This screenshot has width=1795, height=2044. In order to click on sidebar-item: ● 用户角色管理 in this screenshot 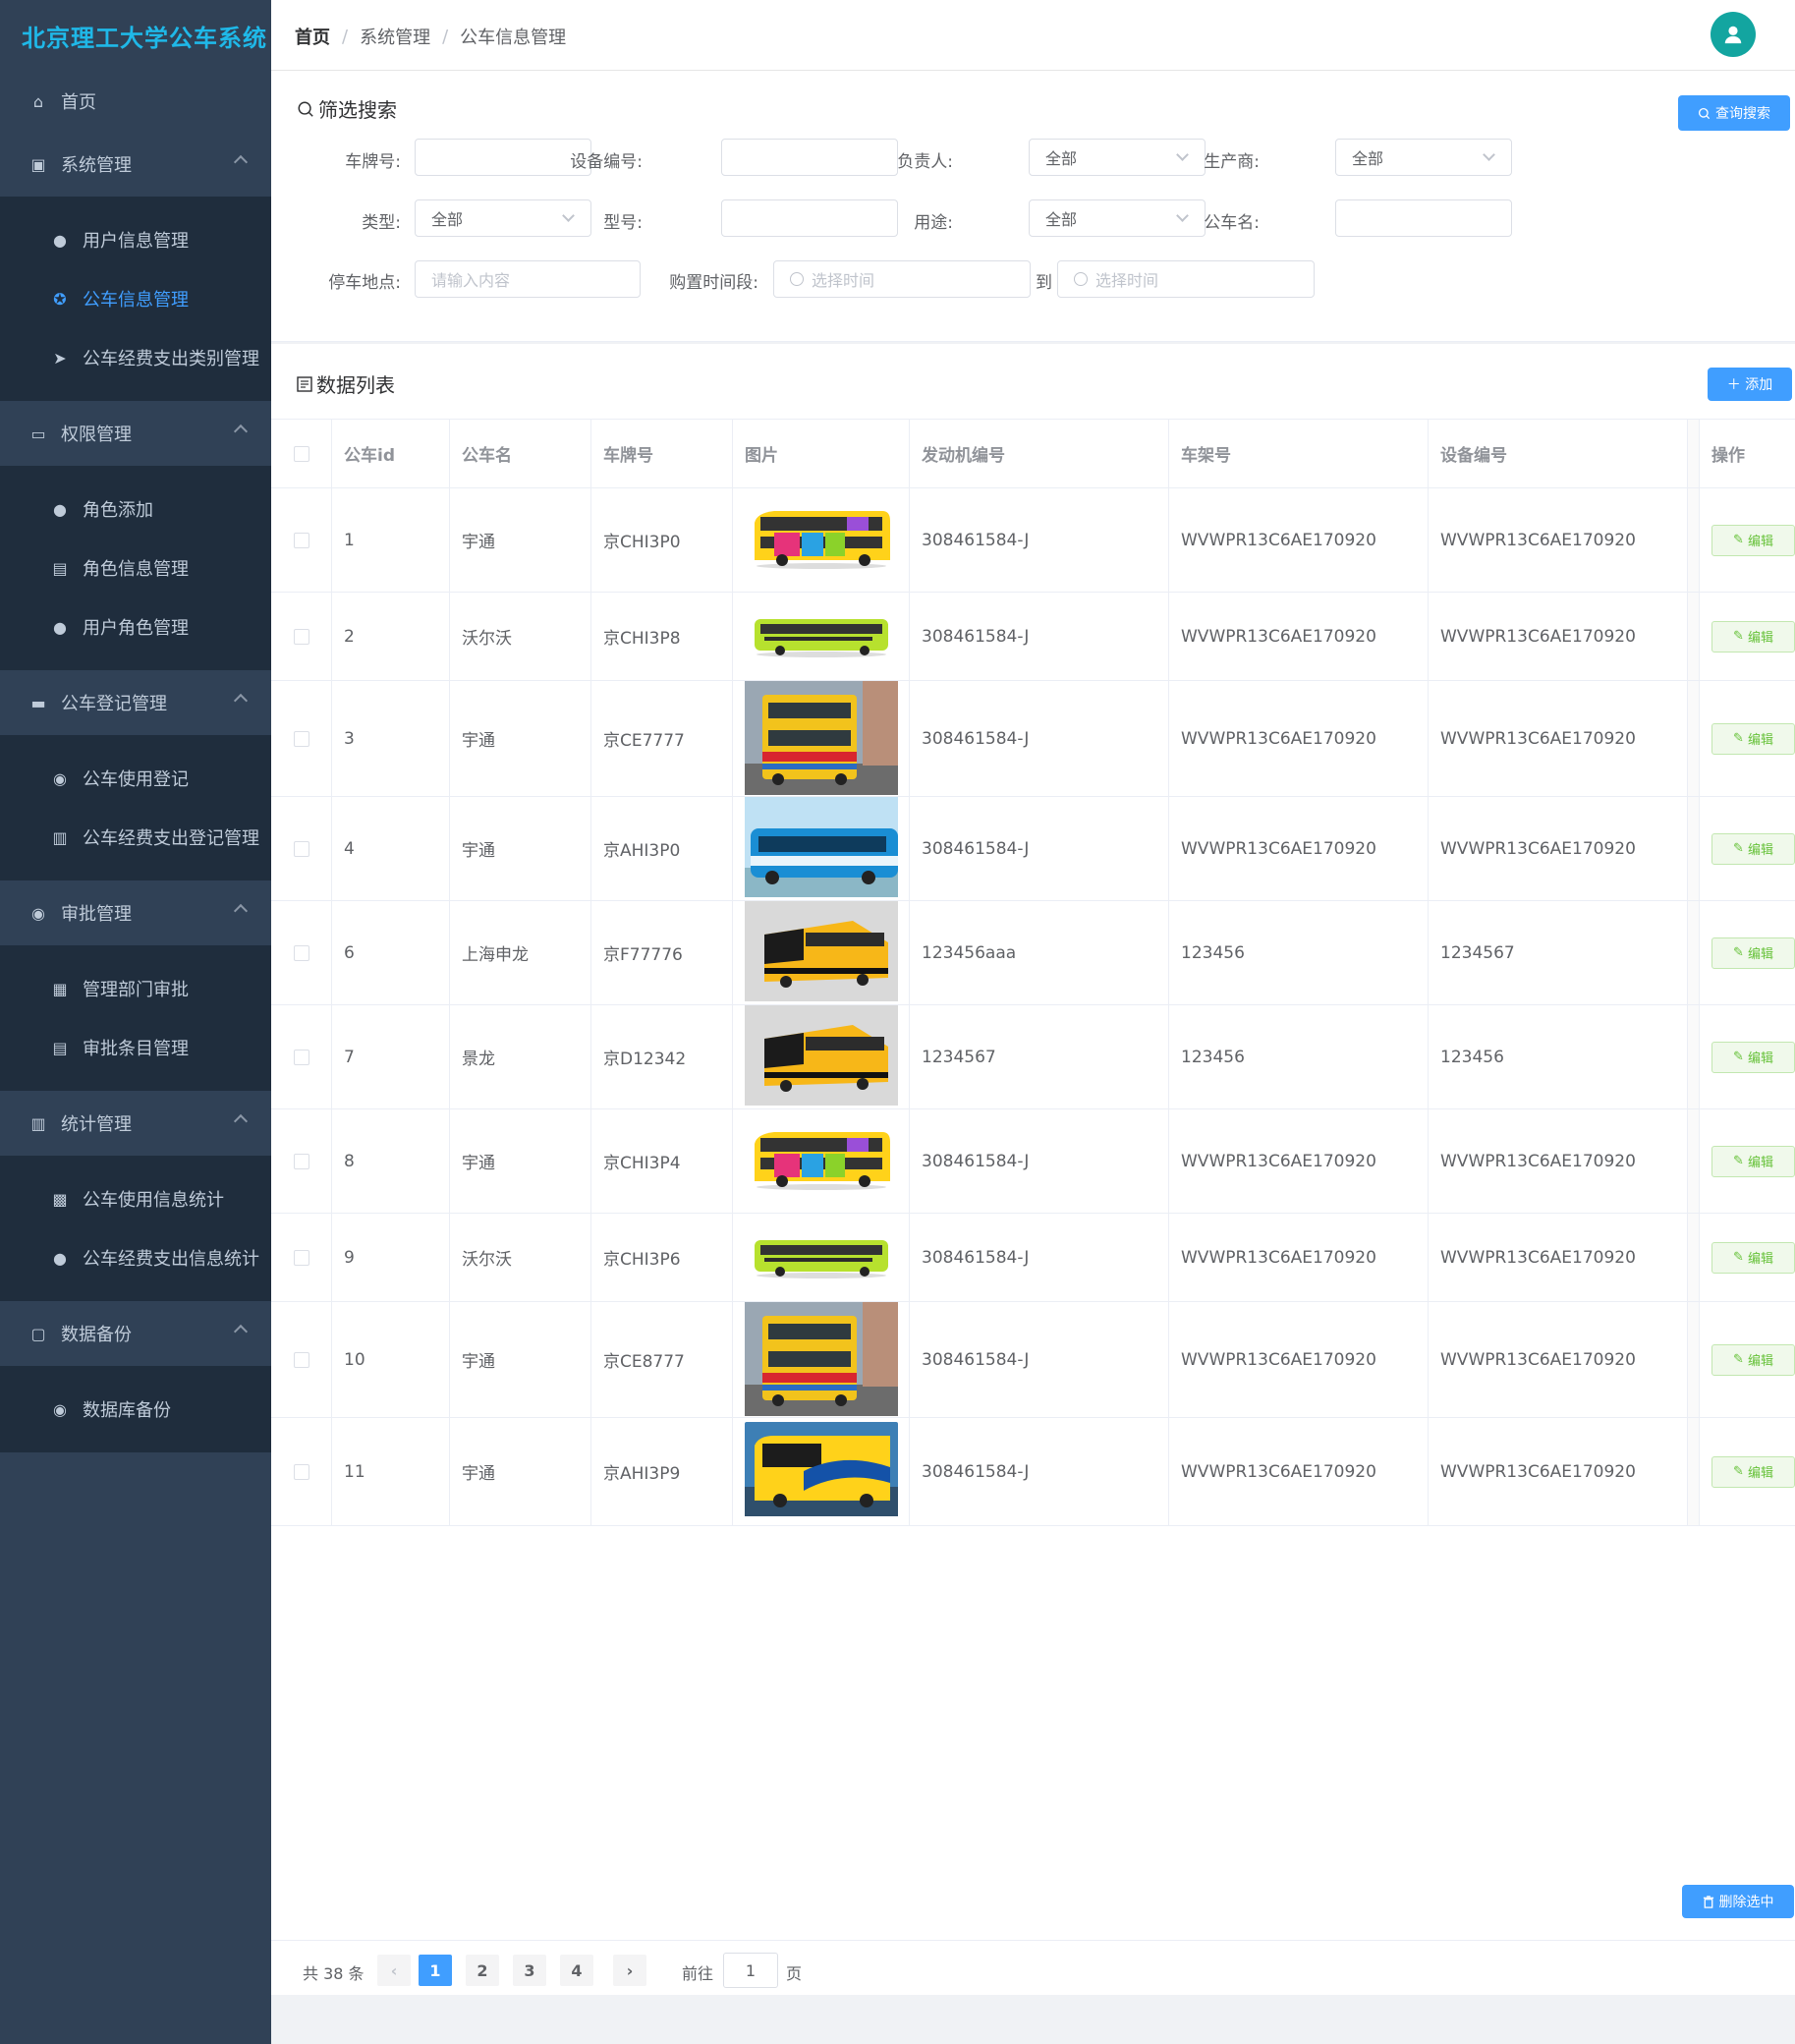, I will do `click(135, 626)`.